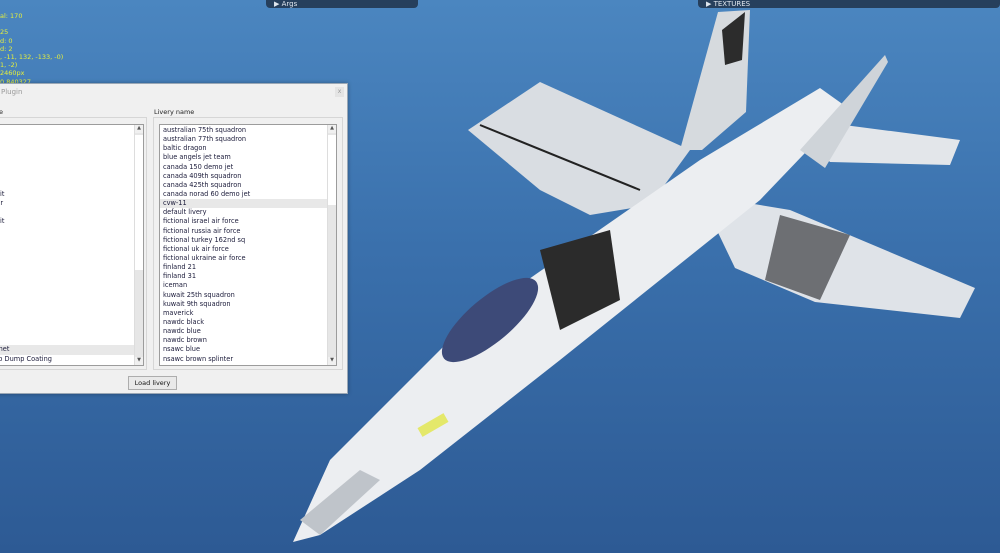  What do you see at coordinates (71, 203) in the screenshot?
I see `list-item: i-gr` at bounding box center [71, 203].